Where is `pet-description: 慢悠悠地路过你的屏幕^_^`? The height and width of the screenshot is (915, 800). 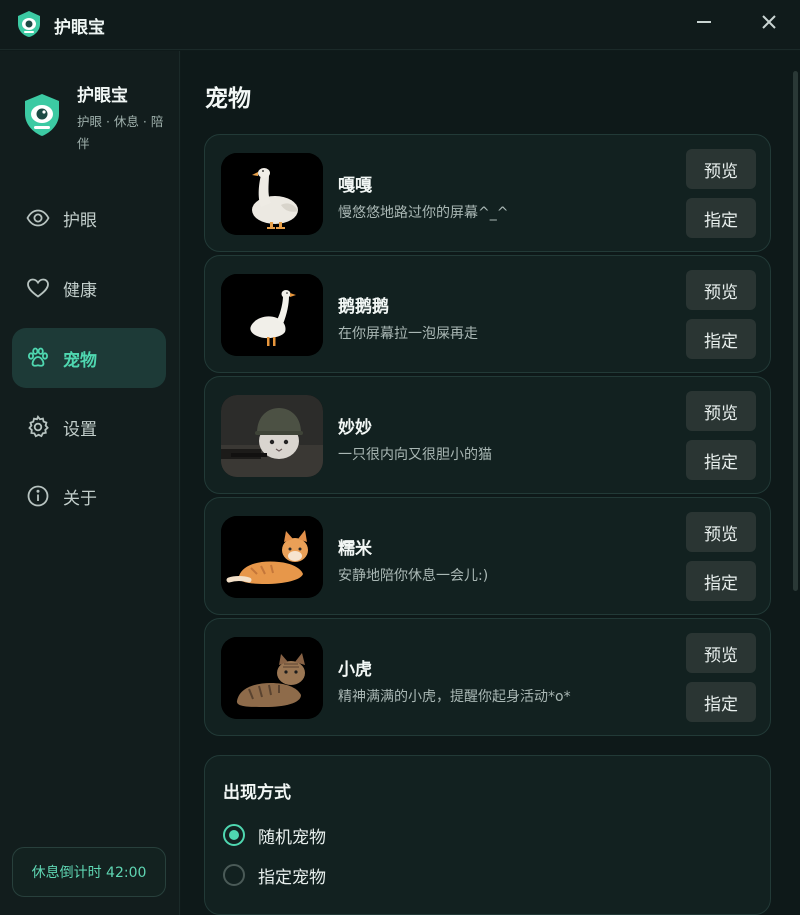 pet-description: 慢悠悠地路过你的屏幕^_^ is located at coordinates (423, 213).